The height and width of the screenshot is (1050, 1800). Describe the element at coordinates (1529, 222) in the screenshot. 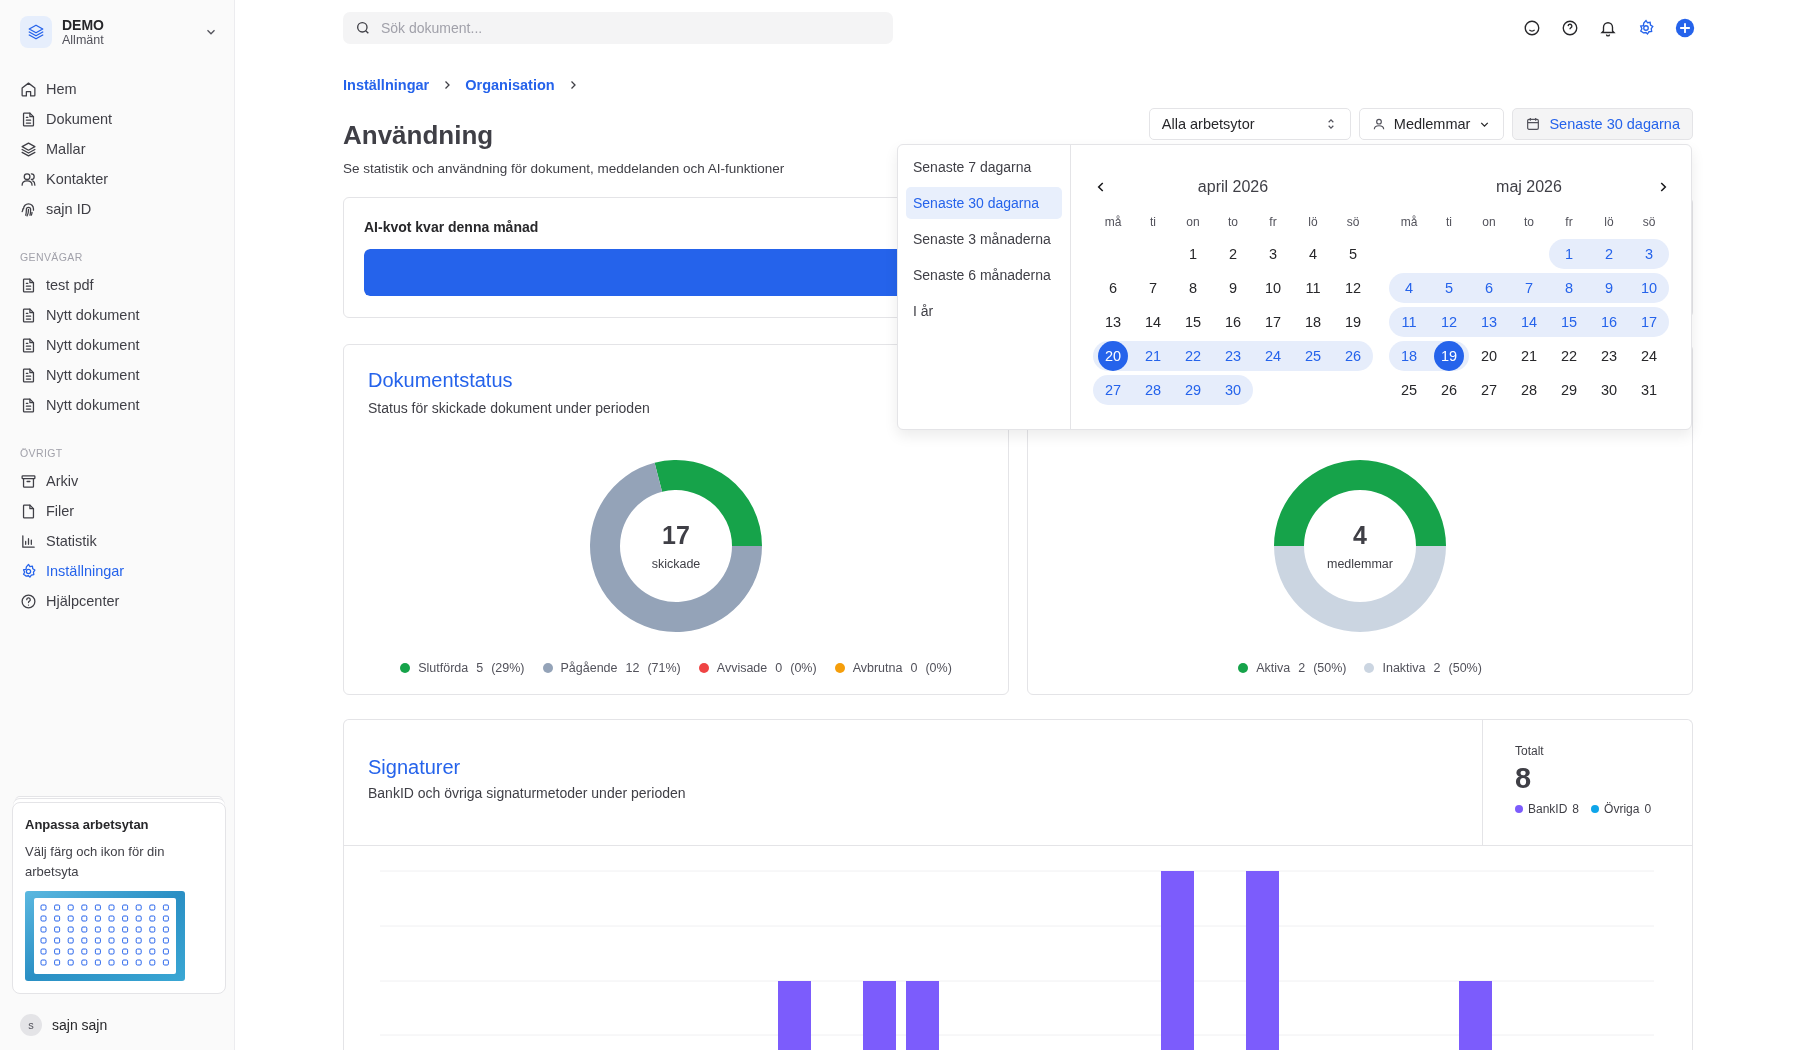

I see `weekday-label: to` at that location.